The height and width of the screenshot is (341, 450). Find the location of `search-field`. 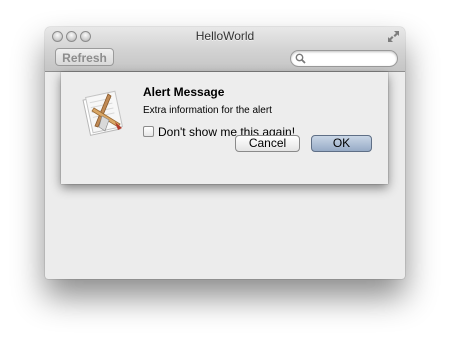

search-field is located at coordinates (344, 58).